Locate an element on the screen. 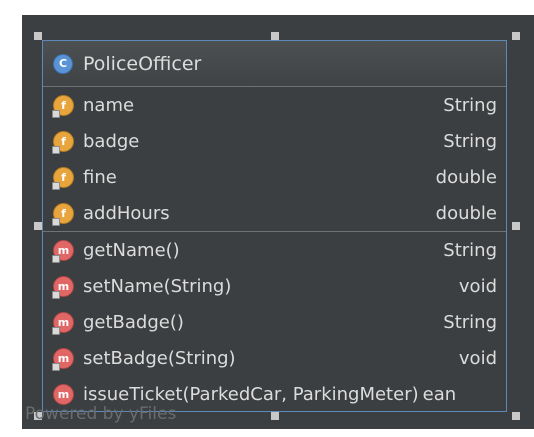  method-name: getBadge() is located at coordinates (133, 322).